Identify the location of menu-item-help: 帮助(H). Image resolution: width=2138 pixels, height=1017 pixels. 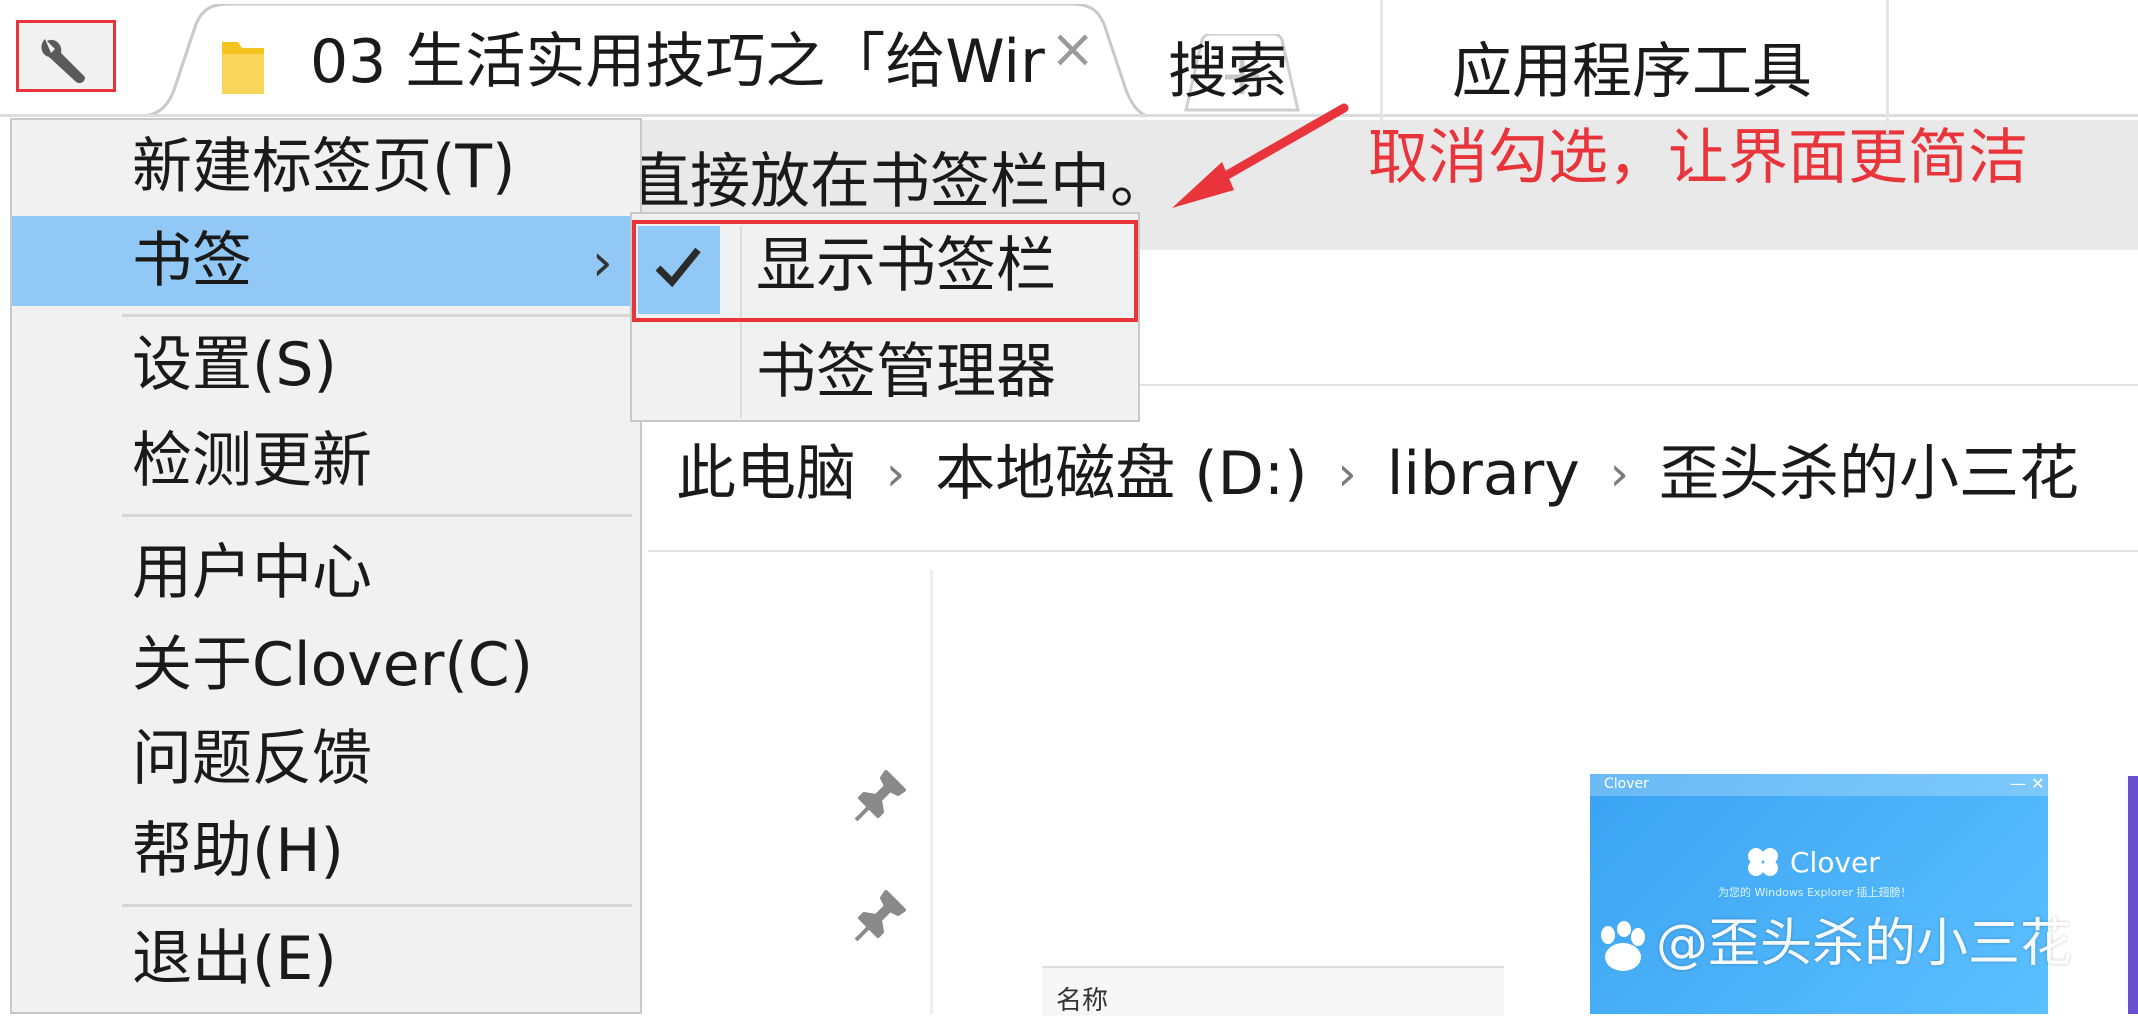
(326, 851).